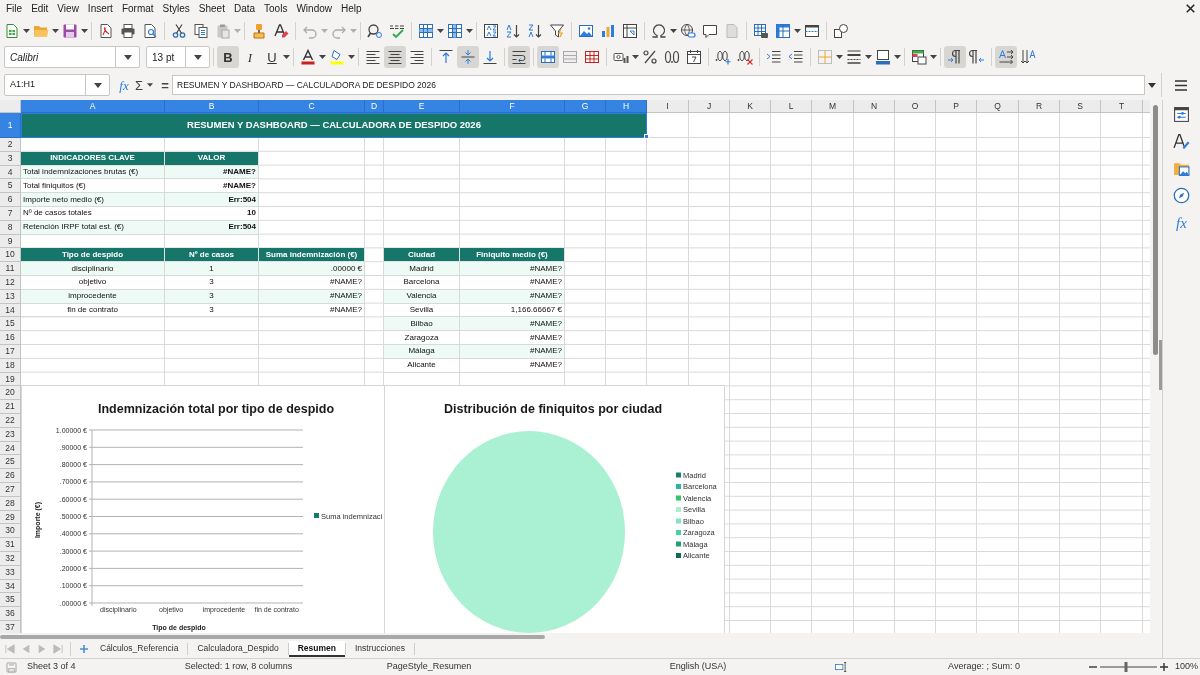  What do you see at coordinates (955, 57) in the screenshot?
I see `left-to-right-button` at bounding box center [955, 57].